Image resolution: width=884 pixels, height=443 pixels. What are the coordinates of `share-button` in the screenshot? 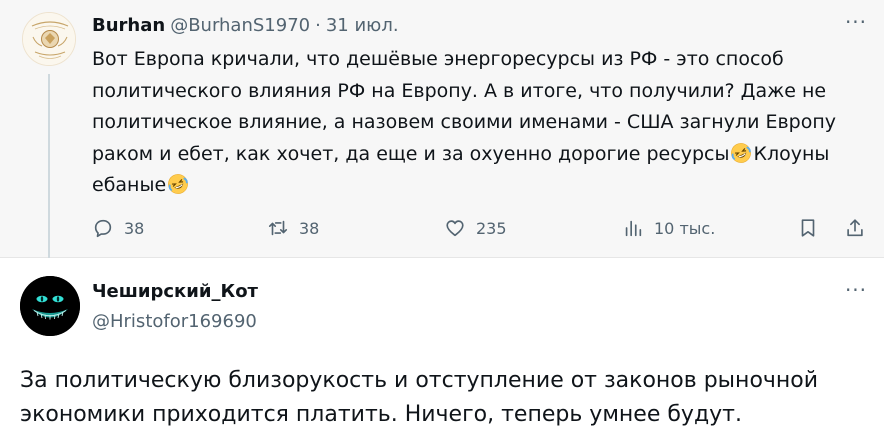 It's located at (855, 228).